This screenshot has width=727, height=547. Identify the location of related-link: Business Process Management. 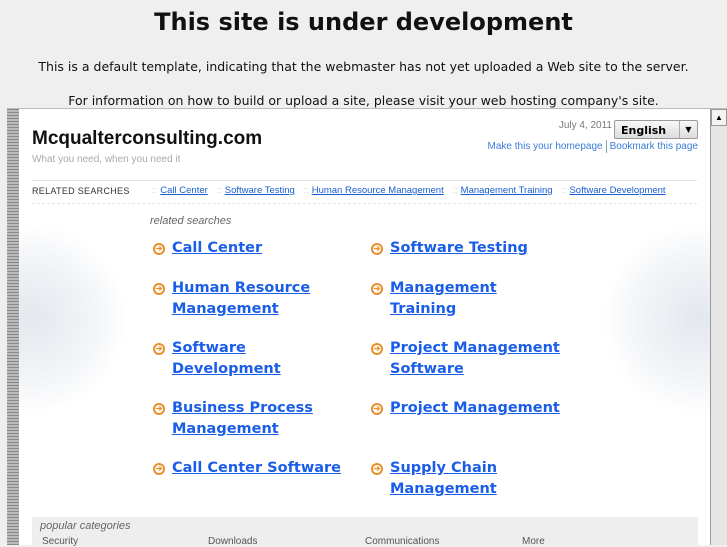
(257, 419).